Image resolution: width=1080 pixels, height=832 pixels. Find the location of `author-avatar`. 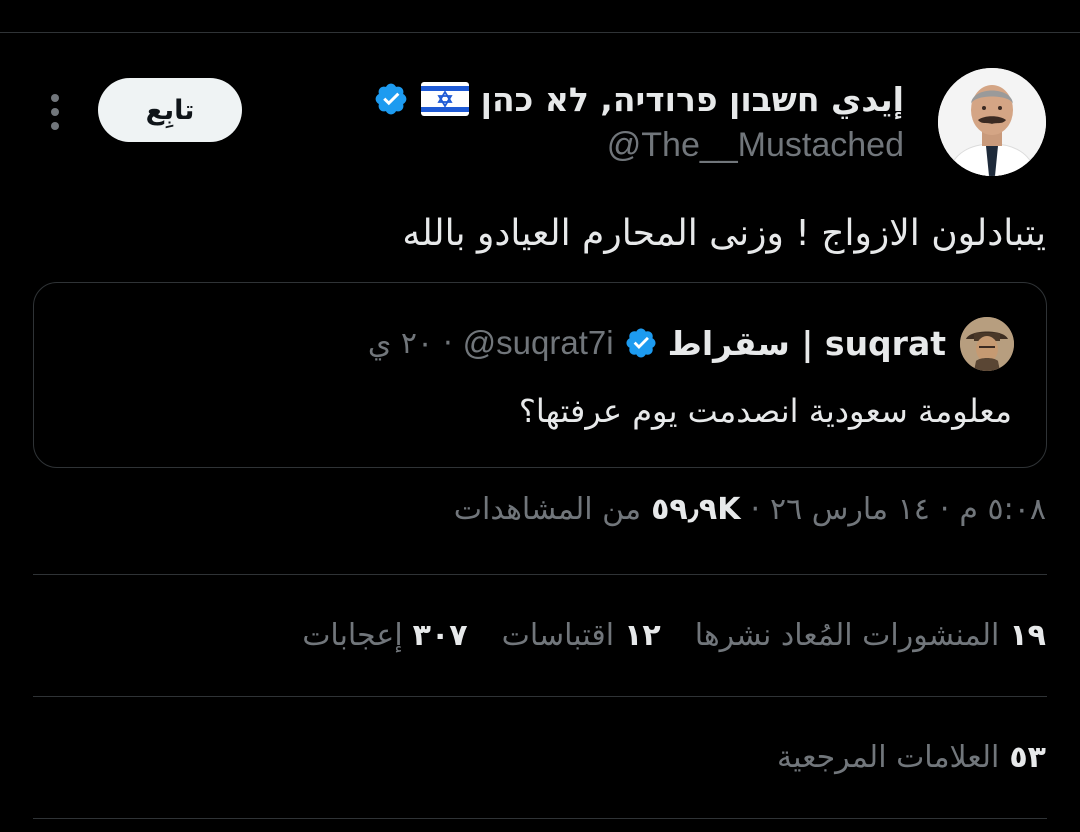

author-avatar is located at coordinates (992, 122).